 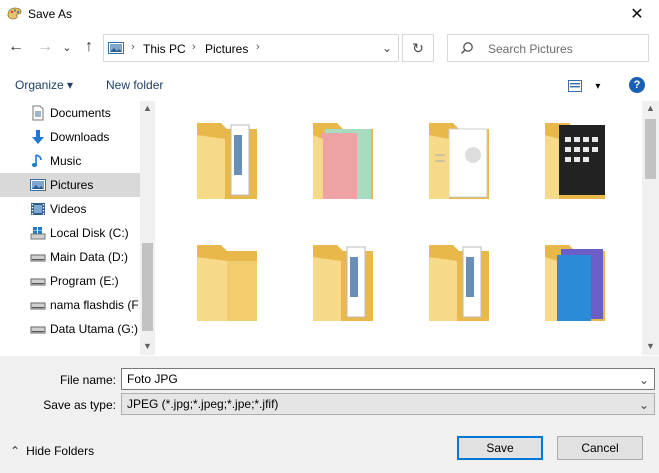 I want to click on sidebar-item-music: Music, so click(x=70, y=161).